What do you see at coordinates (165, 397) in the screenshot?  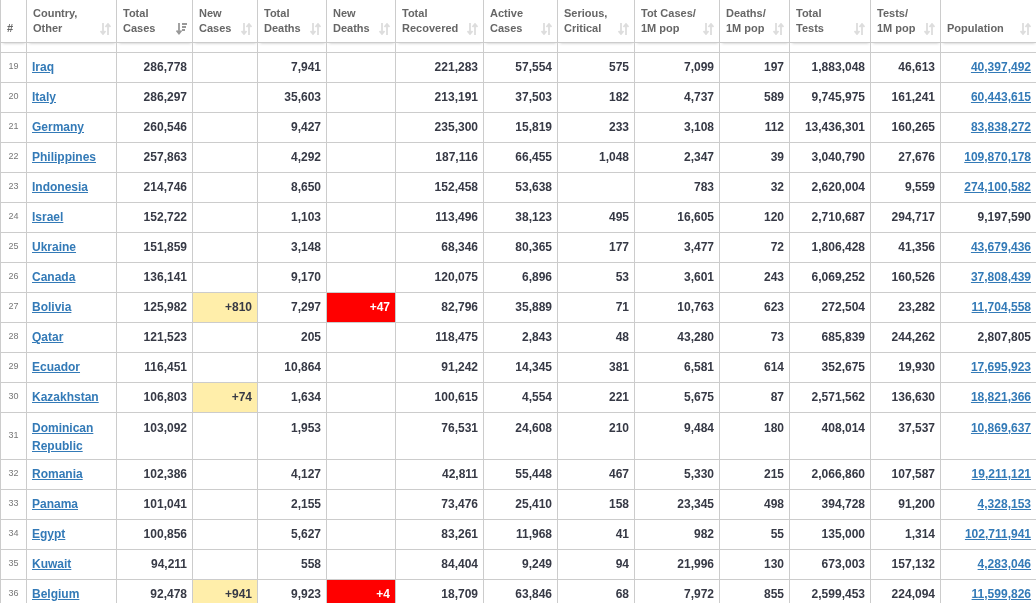 I see `table-cell: 106,803` at bounding box center [165, 397].